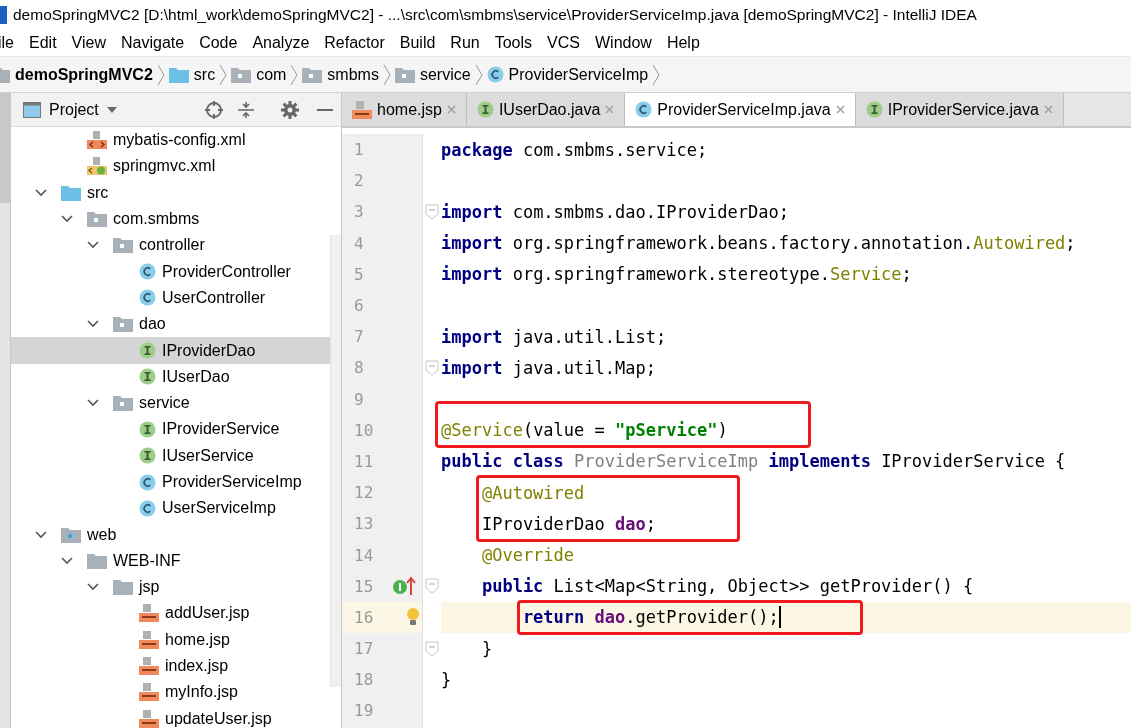 The width and height of the screenshot is (1131, 728). I want to click on menu-item: Edit, so click(43, 43).